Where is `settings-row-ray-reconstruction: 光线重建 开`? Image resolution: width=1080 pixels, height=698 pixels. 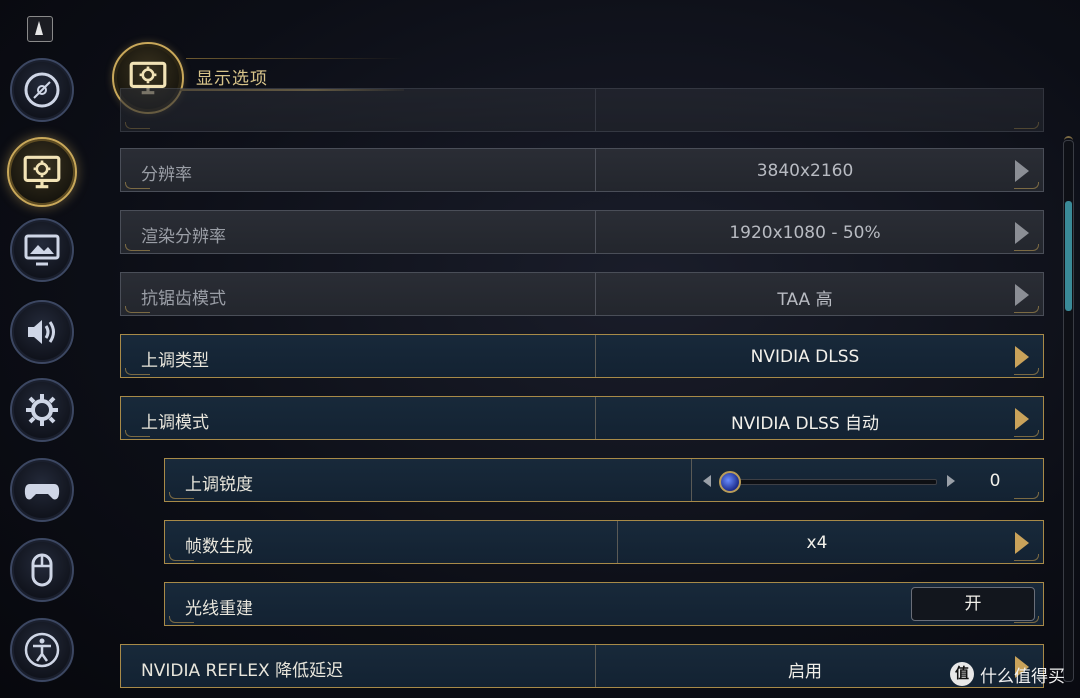
settings-row-ray-reconstruction: 光线重建 开 is located at coordinates (604, 604).